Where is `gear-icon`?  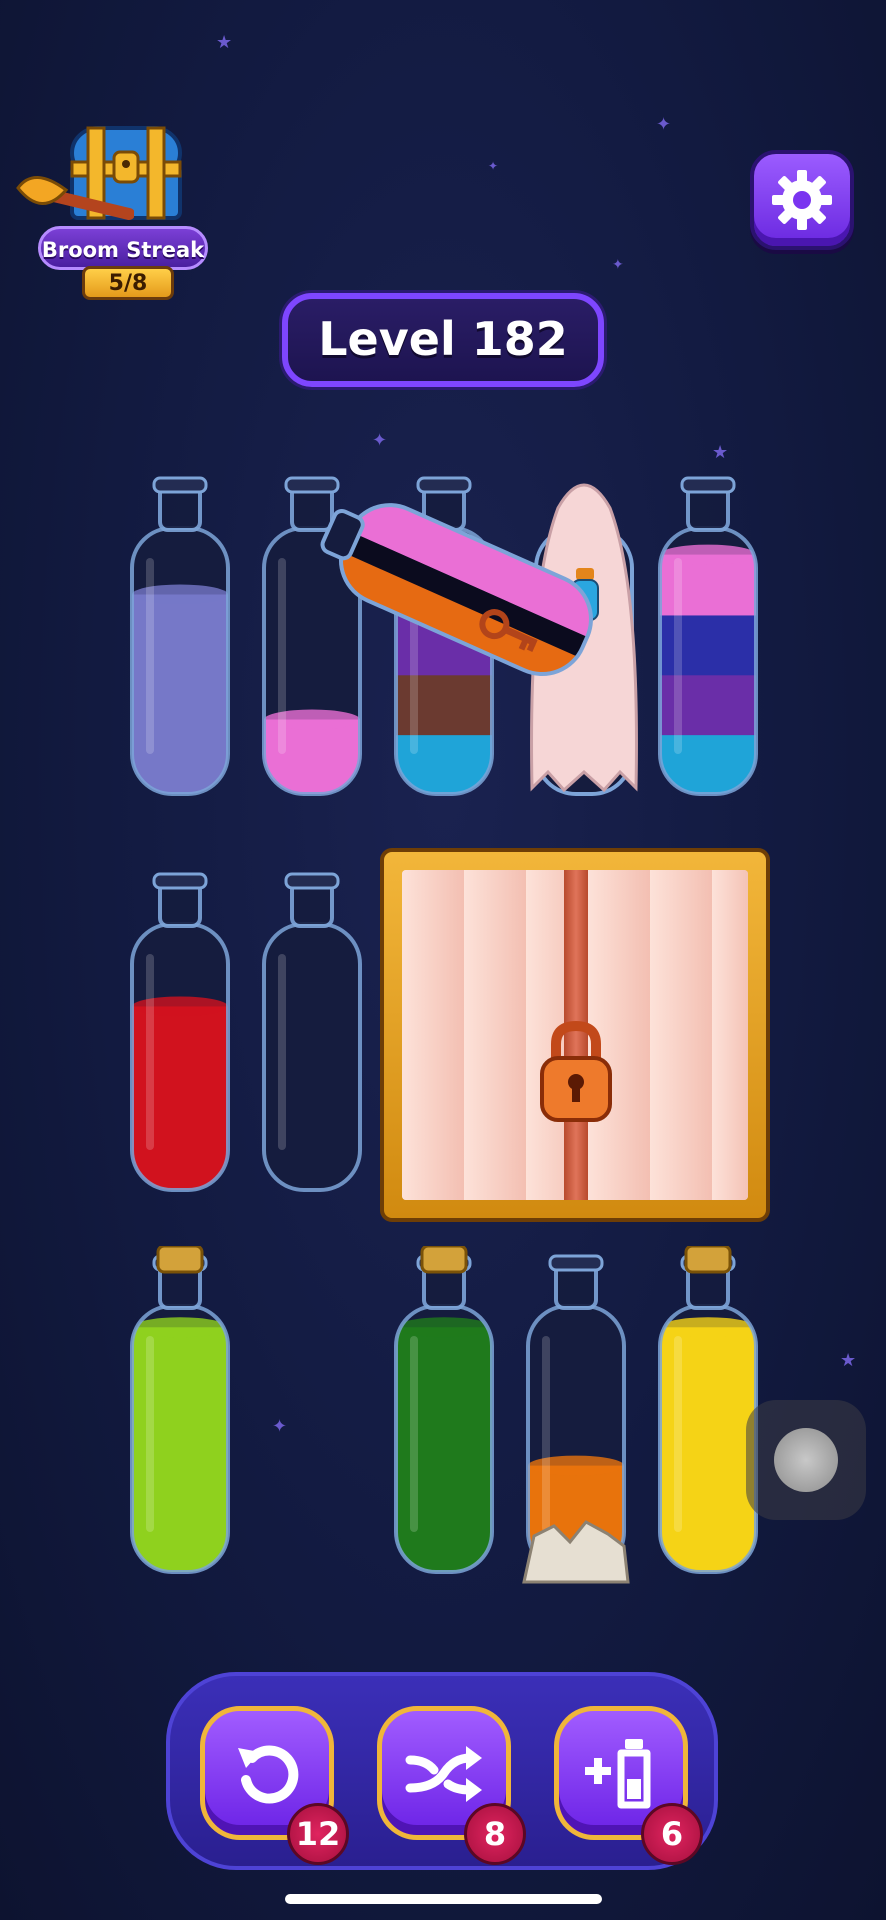
gear-icon is located at coordinates (802, 200).